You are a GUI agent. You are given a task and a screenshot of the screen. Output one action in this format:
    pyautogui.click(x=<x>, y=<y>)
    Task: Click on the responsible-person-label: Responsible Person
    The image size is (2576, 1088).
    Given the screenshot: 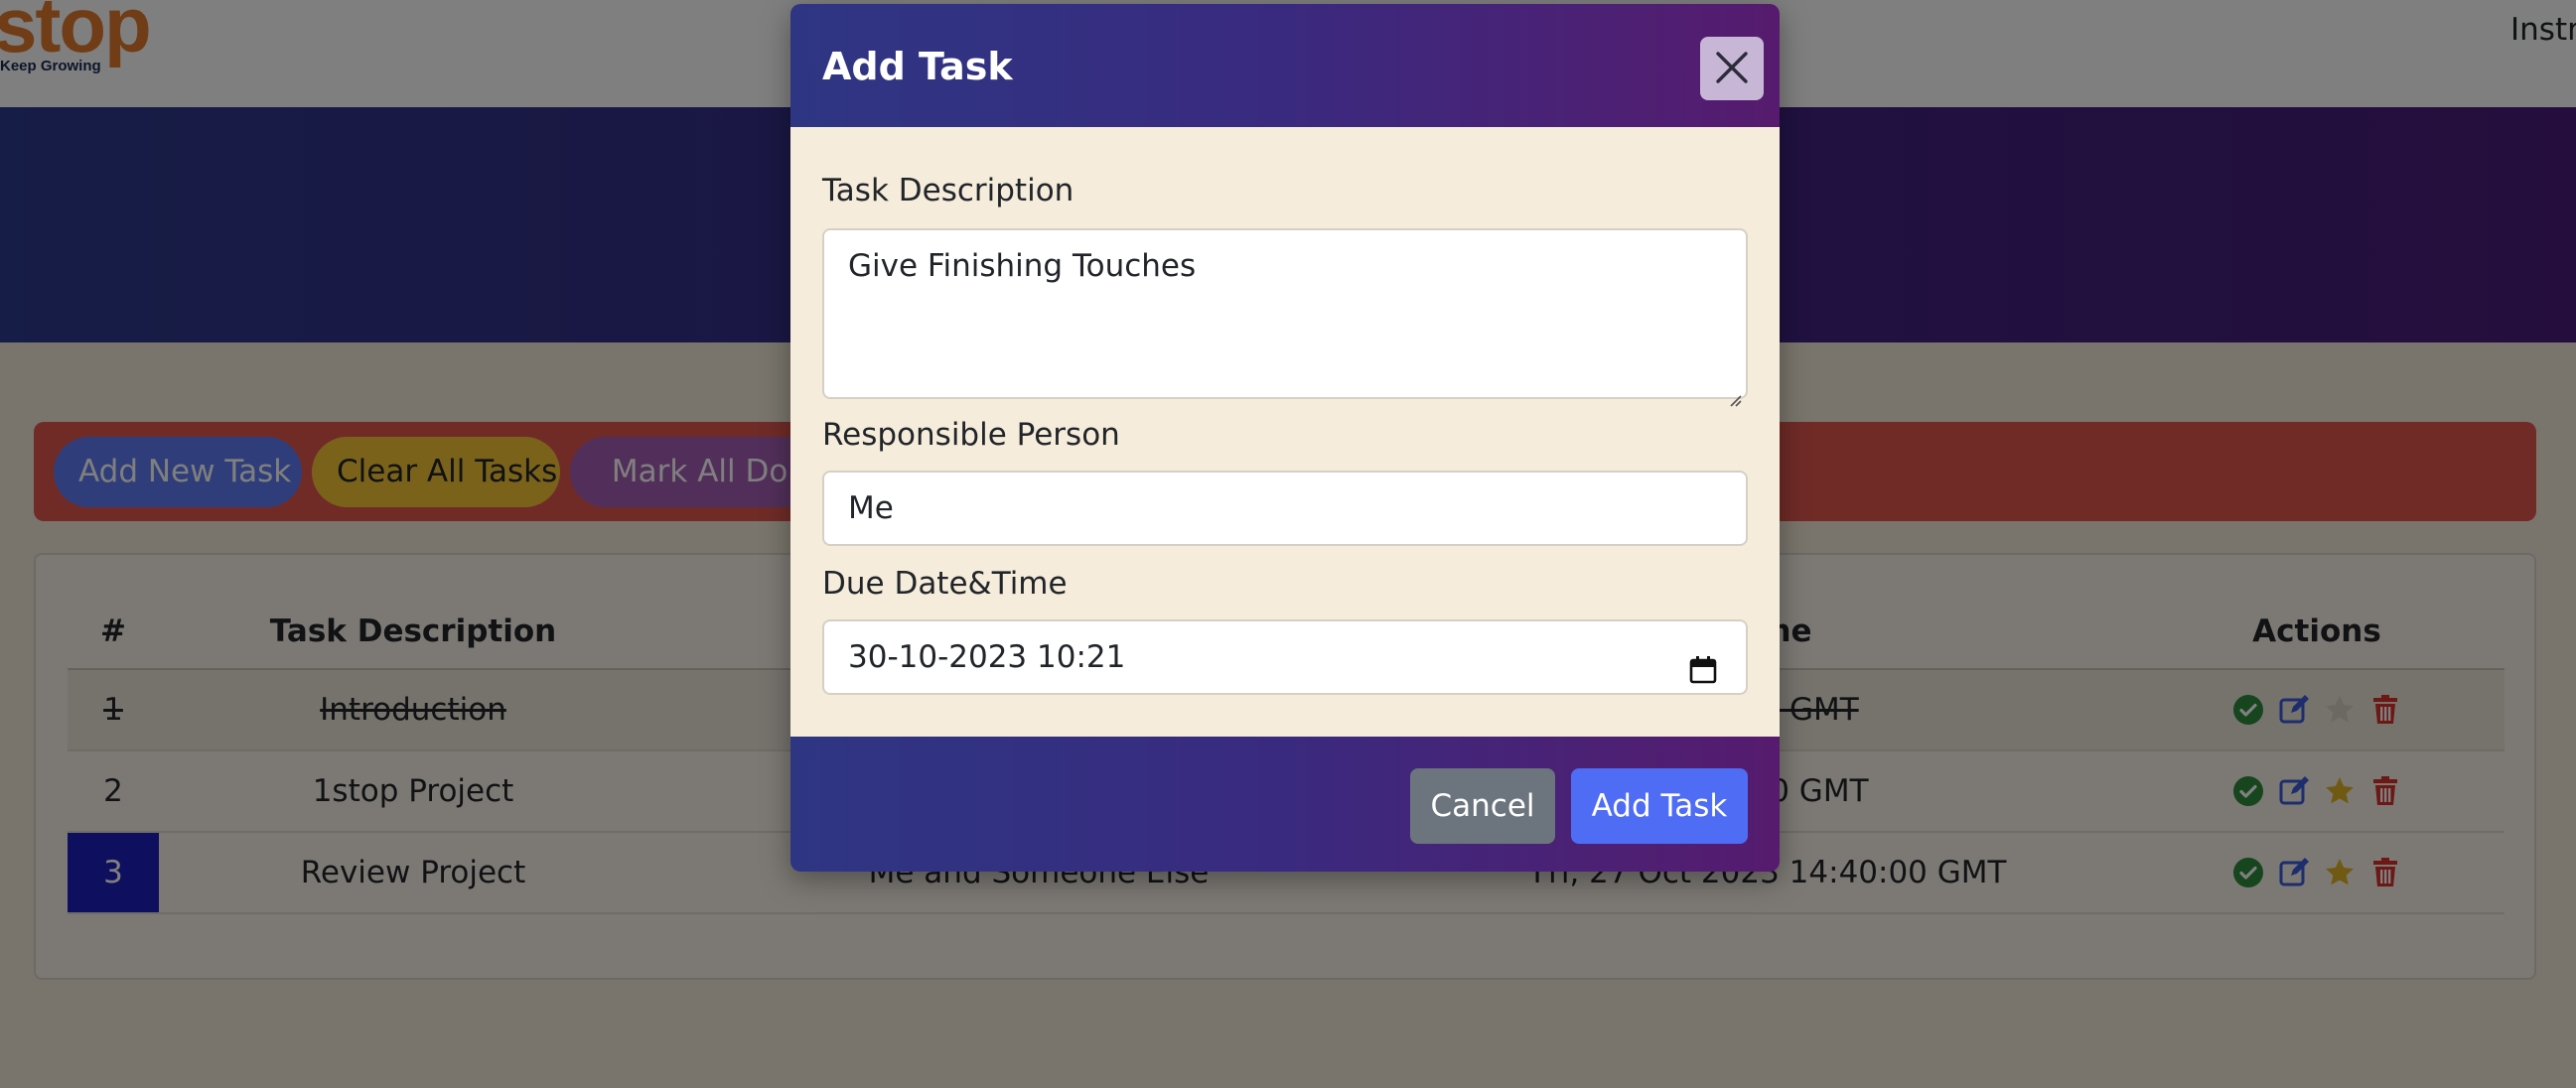 What is the action you would take?
    pyautogui.click(x=971, y=435)
    